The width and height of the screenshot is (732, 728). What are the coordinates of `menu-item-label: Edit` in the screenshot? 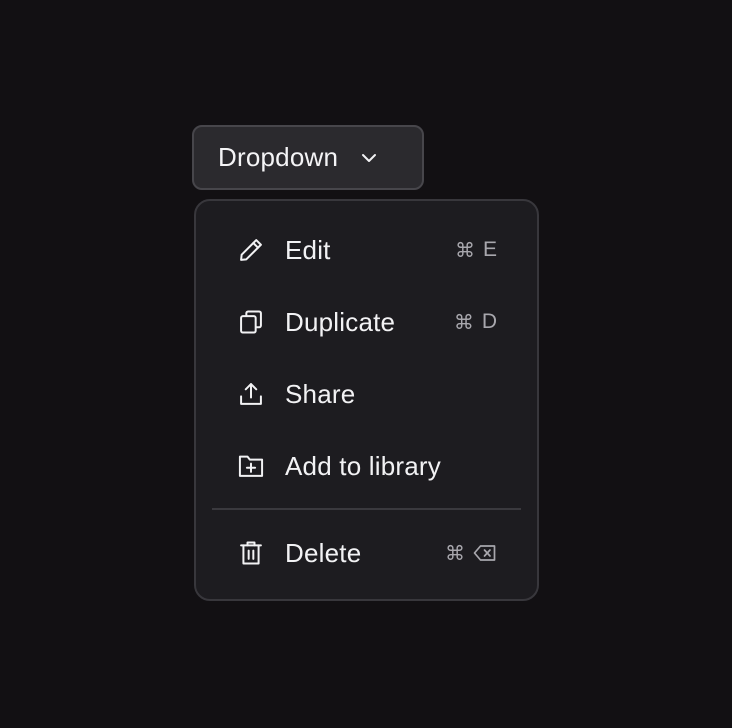 It's located at (308, 249).